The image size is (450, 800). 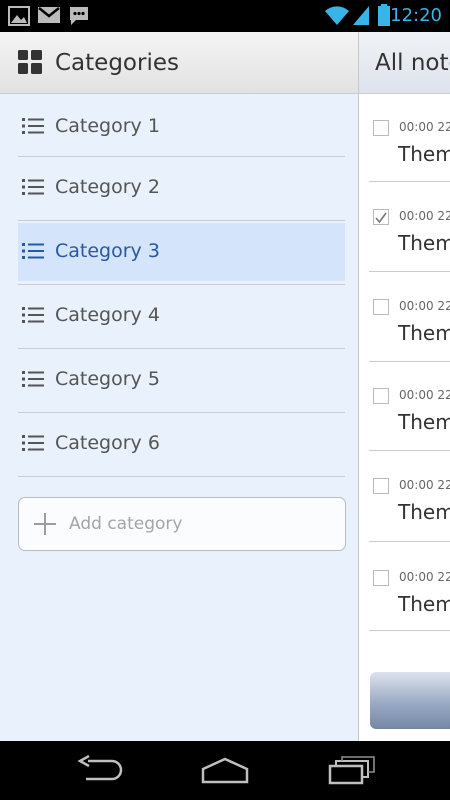 What do you see at coordinates (337, 15) in the screenshot?
I see `wifi-icon` at bounding box center [337, 15].